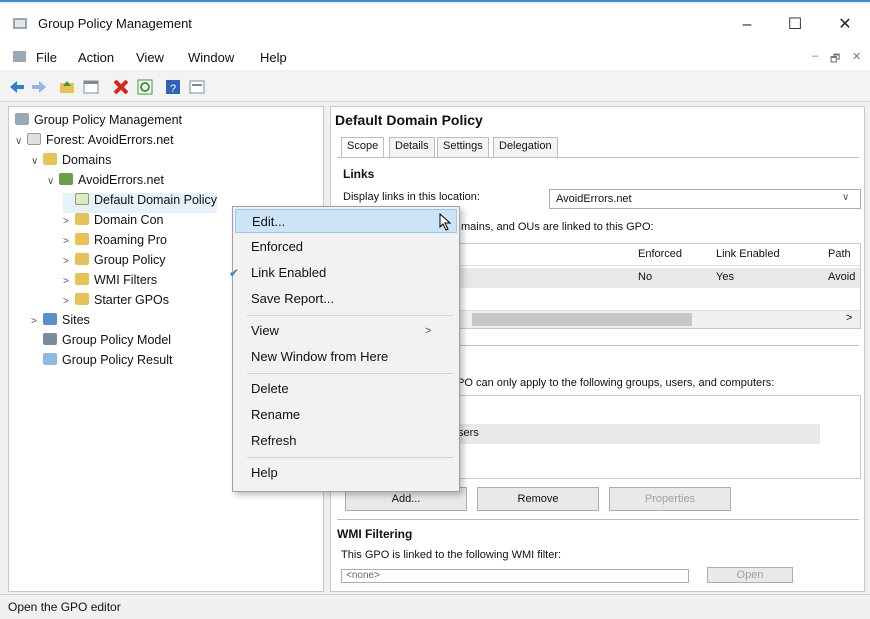 Image resolution: width=870 pixels, height=619 pixels. Describe the element at coordinates (17, 87) in the screenshot. I see `back-arrow-icon` at that location.